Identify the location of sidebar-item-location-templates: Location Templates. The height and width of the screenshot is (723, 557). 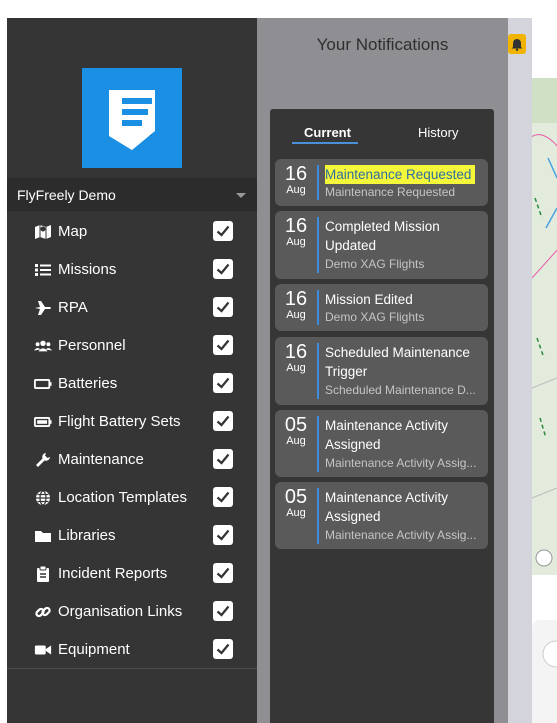
(132, 498).